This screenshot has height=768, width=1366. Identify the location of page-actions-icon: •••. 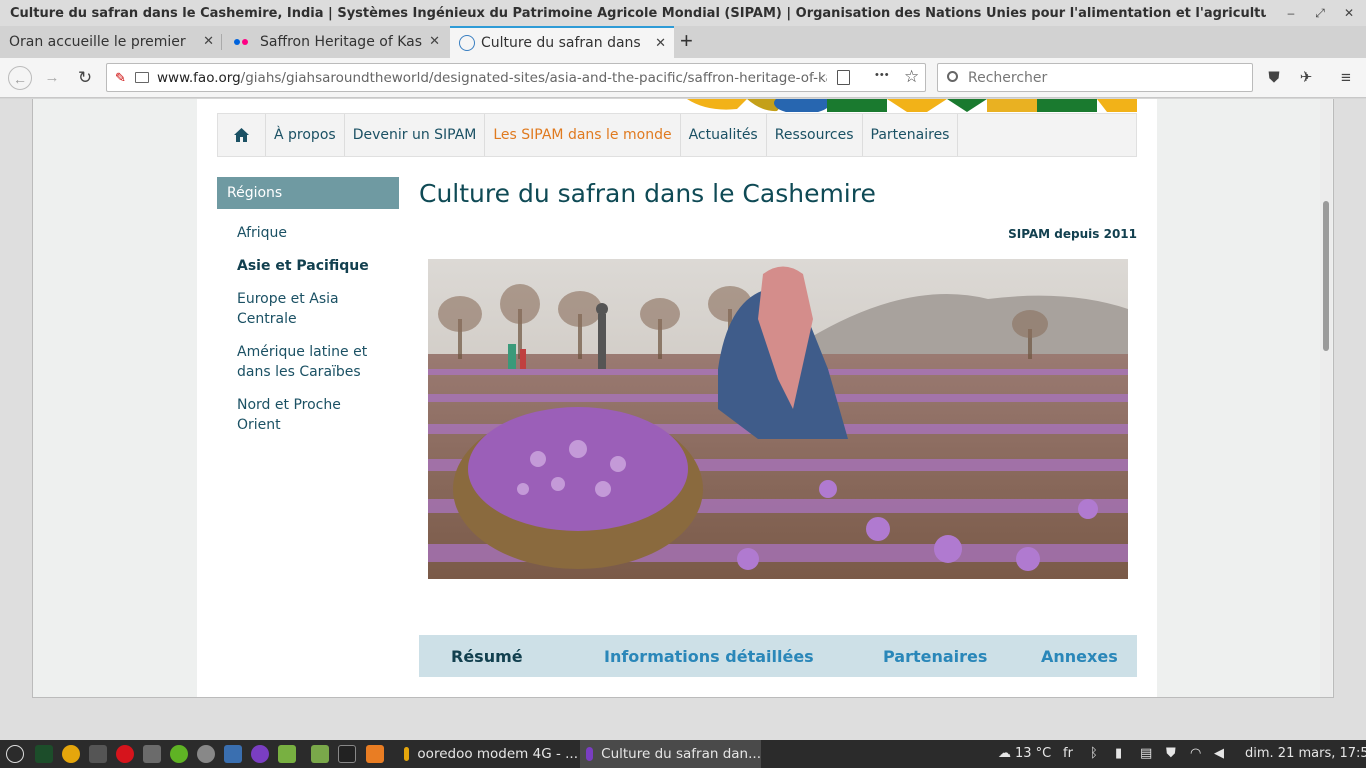
(882, 75).